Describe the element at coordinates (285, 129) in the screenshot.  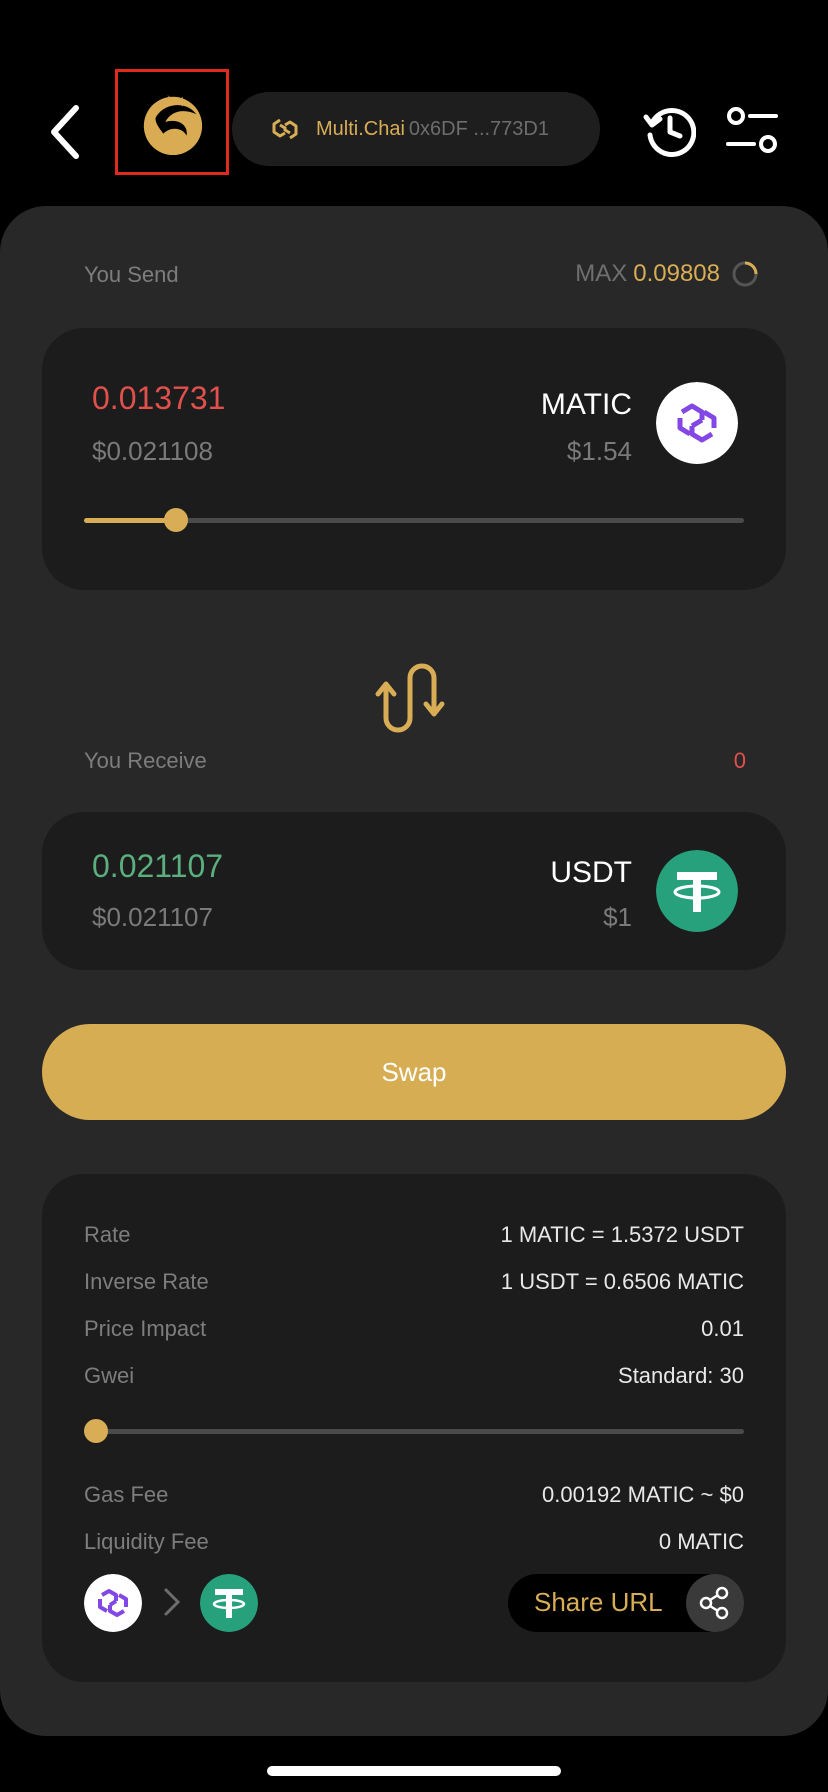
I see `chain-link-icon` at that location.